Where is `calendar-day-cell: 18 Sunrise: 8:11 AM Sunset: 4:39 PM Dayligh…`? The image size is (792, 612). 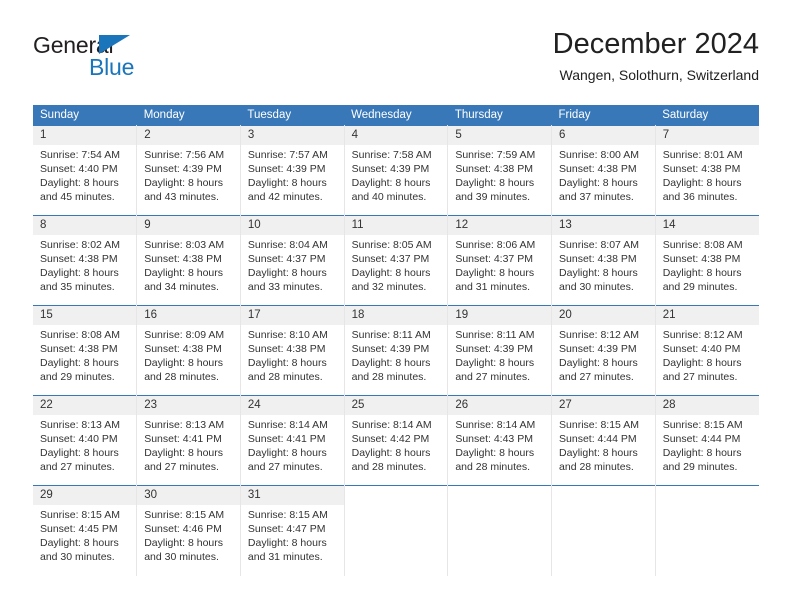
calendar-day-cell: 18 Sunrise: 8:11 AM Sunset: 4:39 PM Dayligh… is located at coordinates (396, 350).